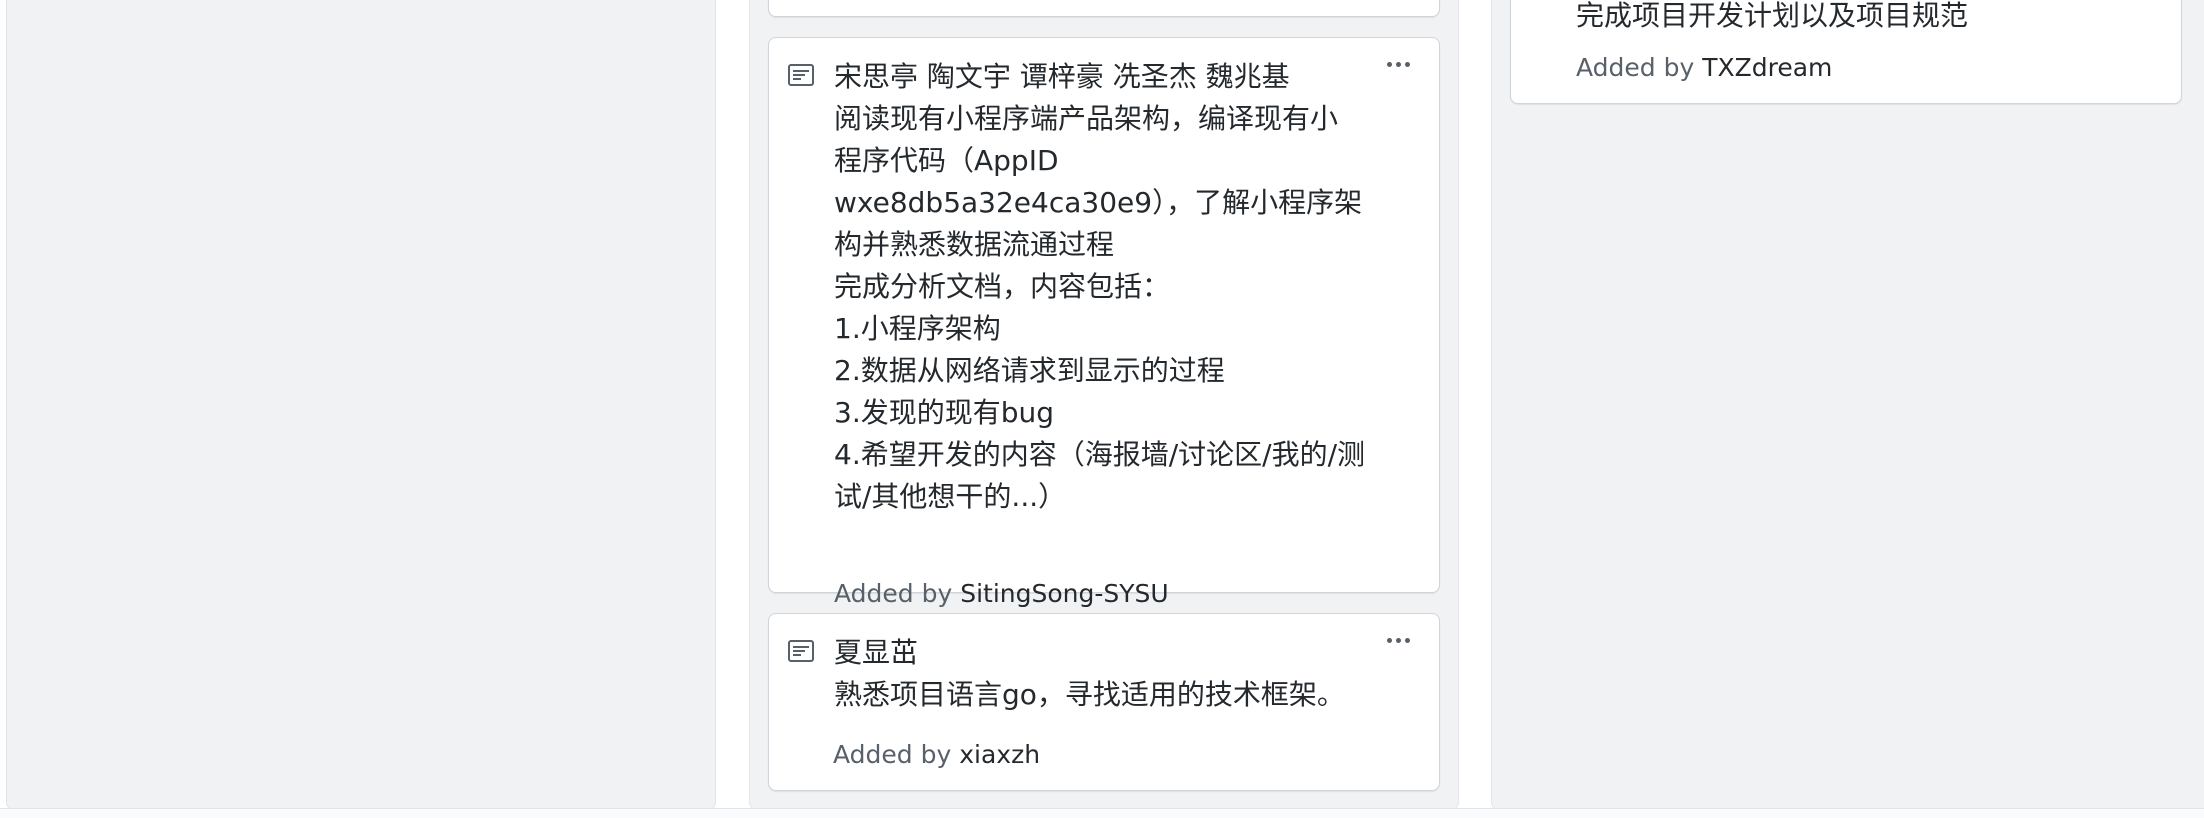  I want to click on author-link: SitingSong-SYSU, so click(1064, 593).